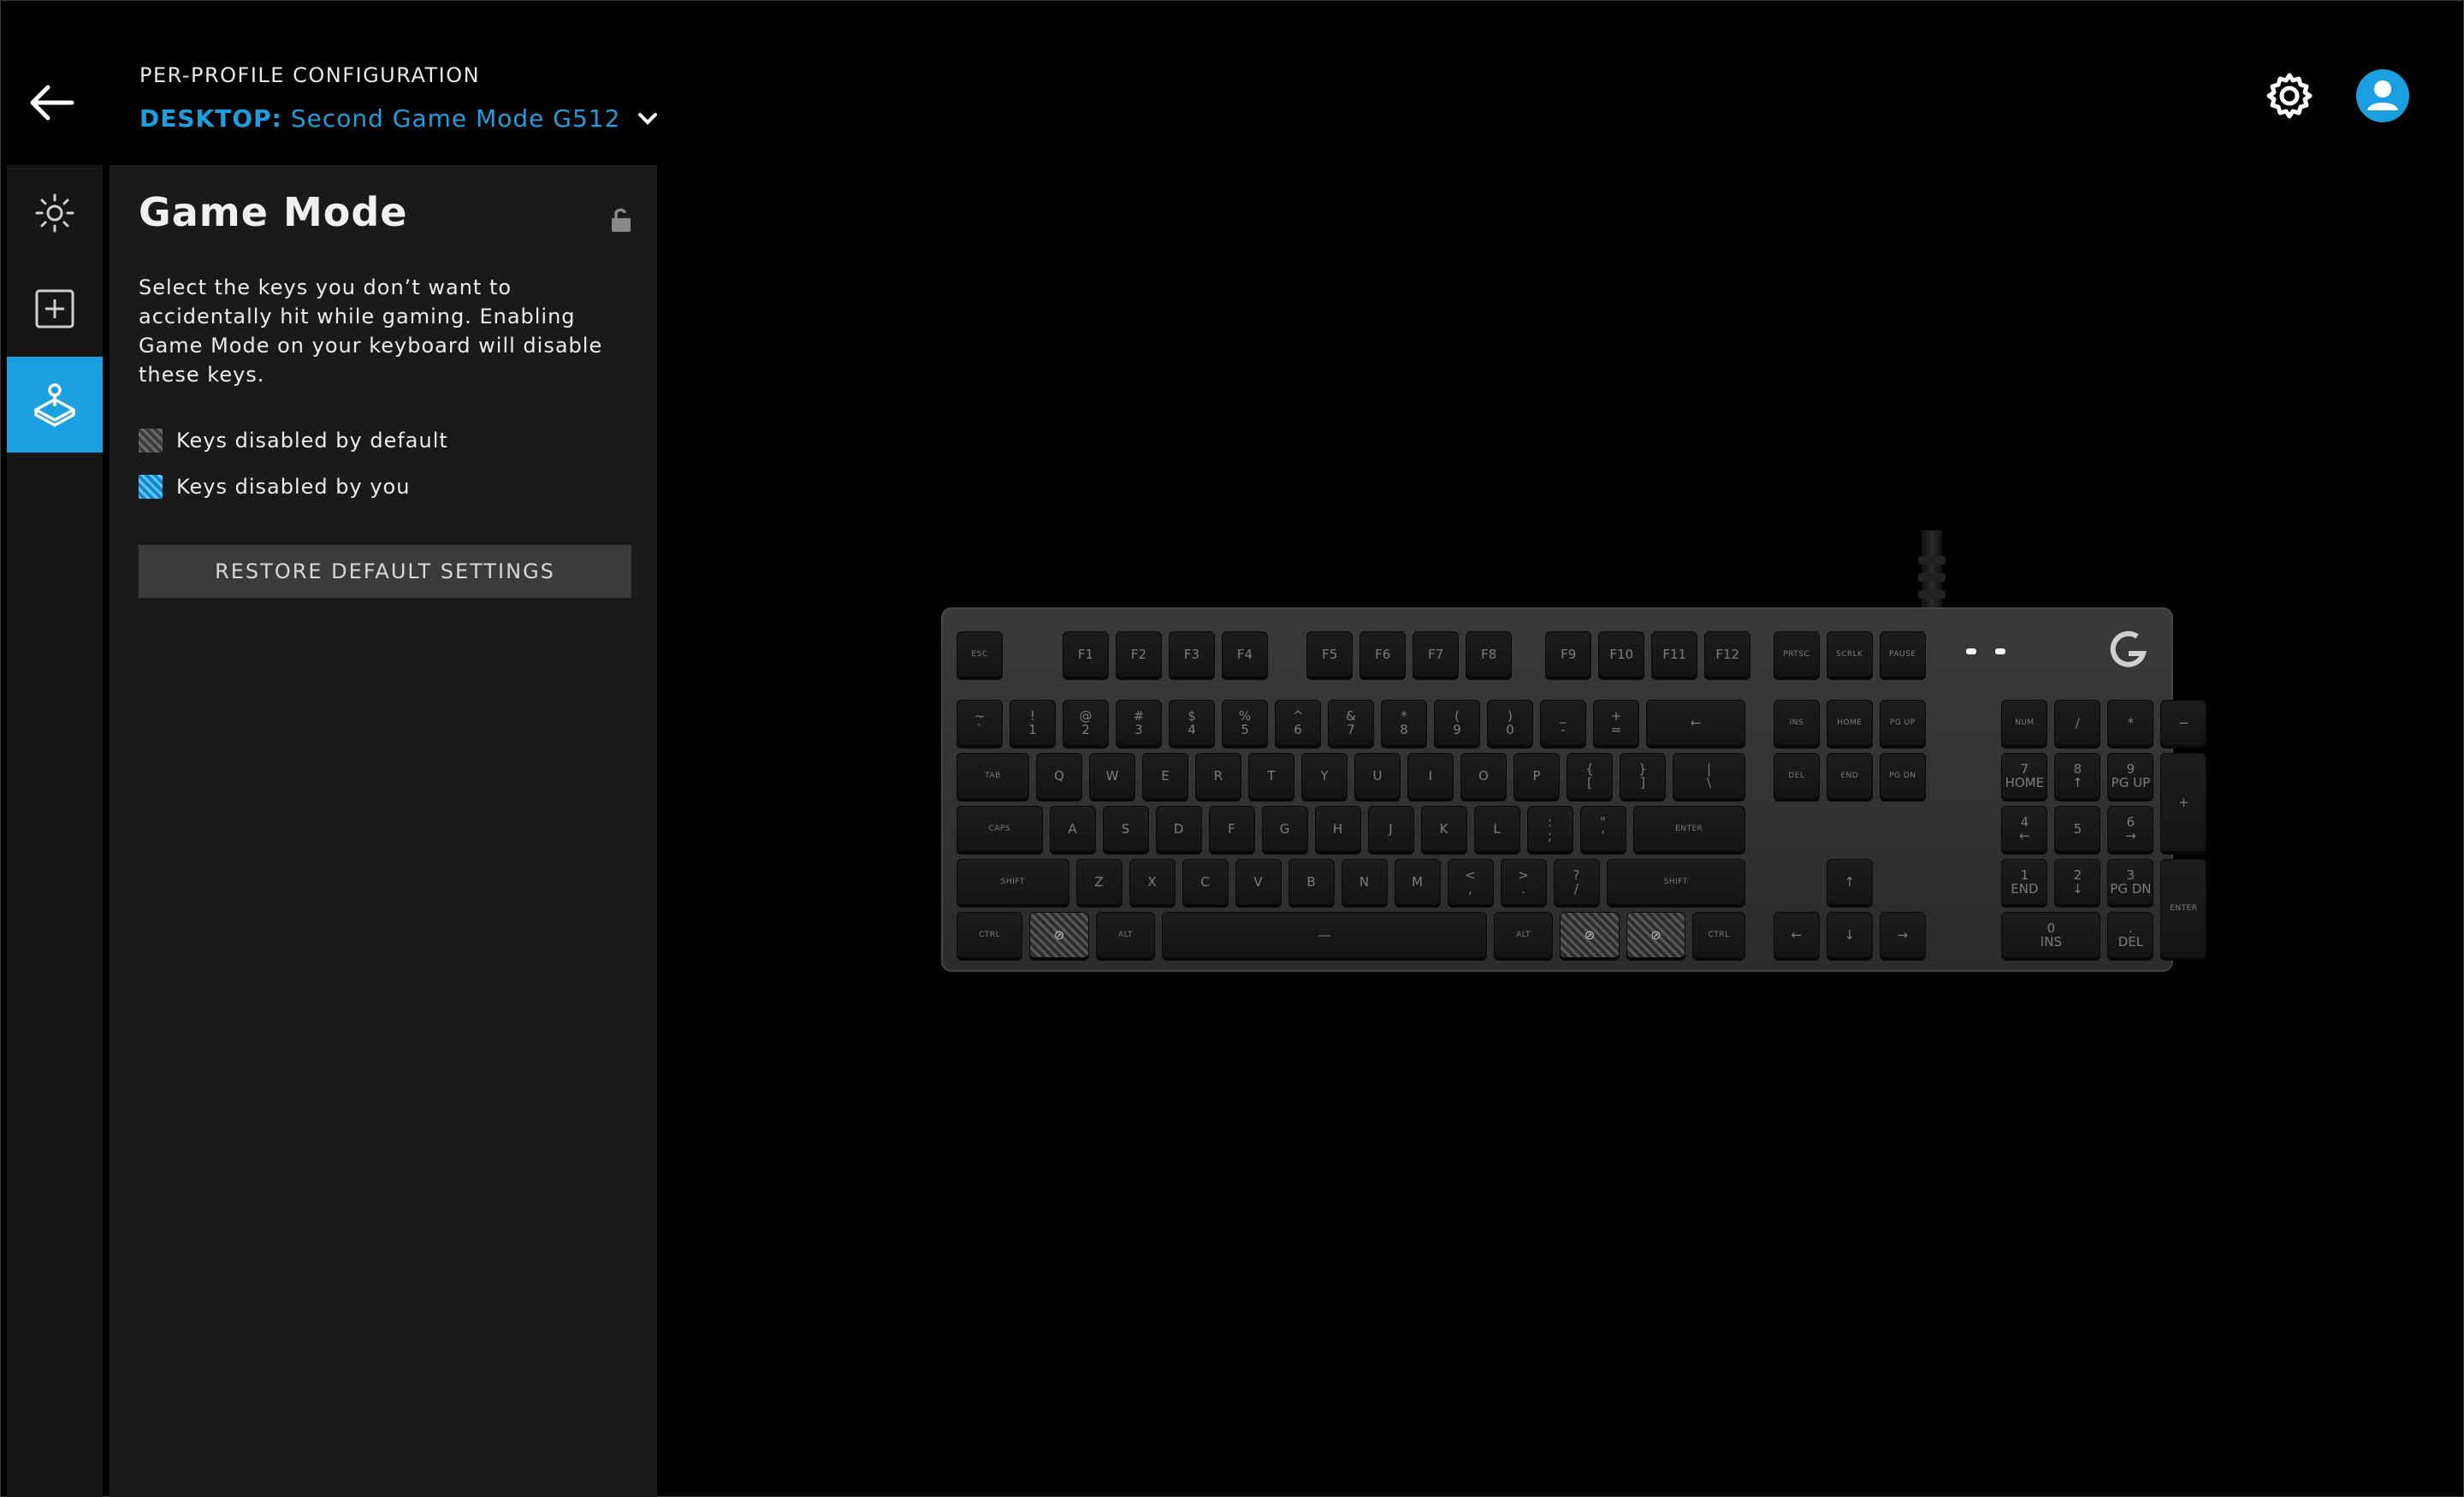 The image size is (2464, 1497). Describe the element at coordinates (385, 571) in the screenshot. I see `restore-default-button: RESTORE DEFAULT SETTINGS` at that location.